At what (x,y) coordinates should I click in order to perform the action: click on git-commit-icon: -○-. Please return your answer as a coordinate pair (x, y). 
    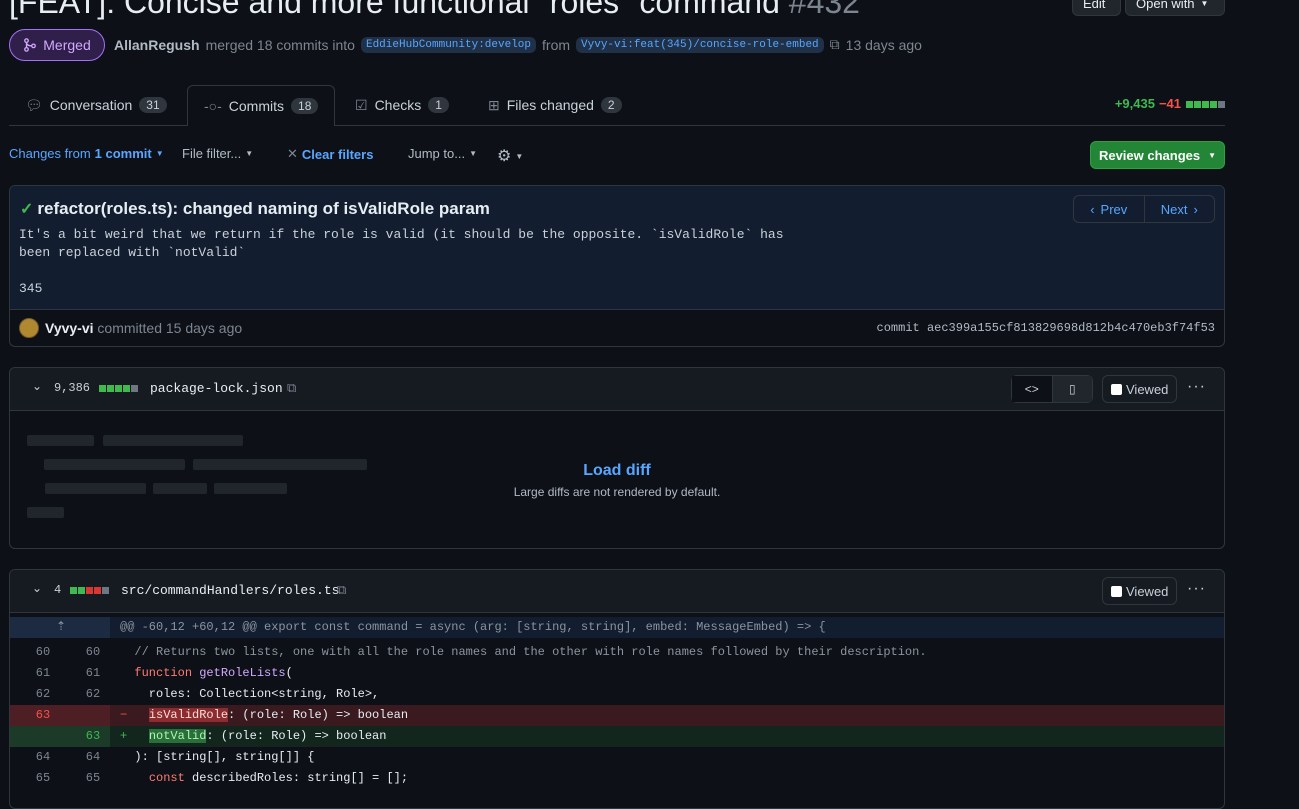
    Looking at the image, I should click on (213, 106).